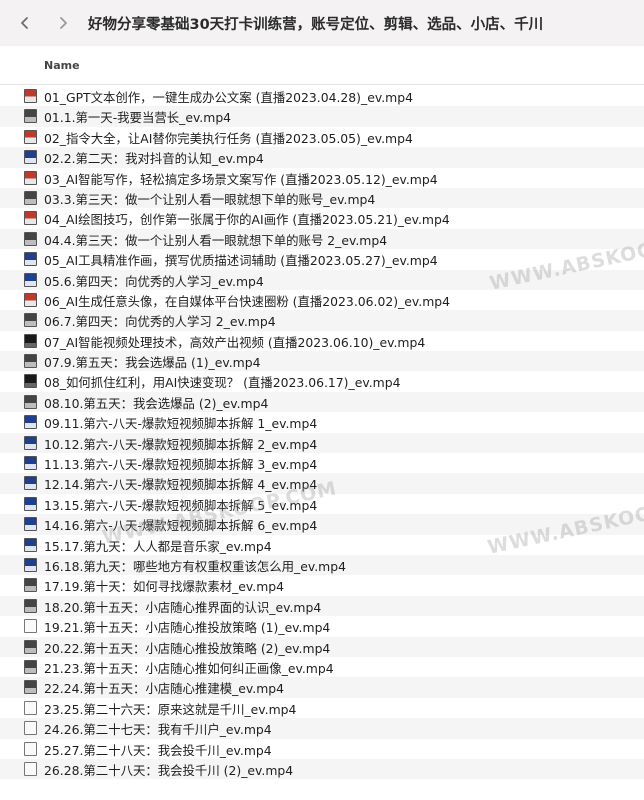 The width and height of the screenshot is (644, 800). What do you see at coordinates (195, 566) in the screenshot?
I see `file-name: 16.18.第九天：哪些地方有权重权重该怎么用_ev.mp4` at bounding box center [195, 566].